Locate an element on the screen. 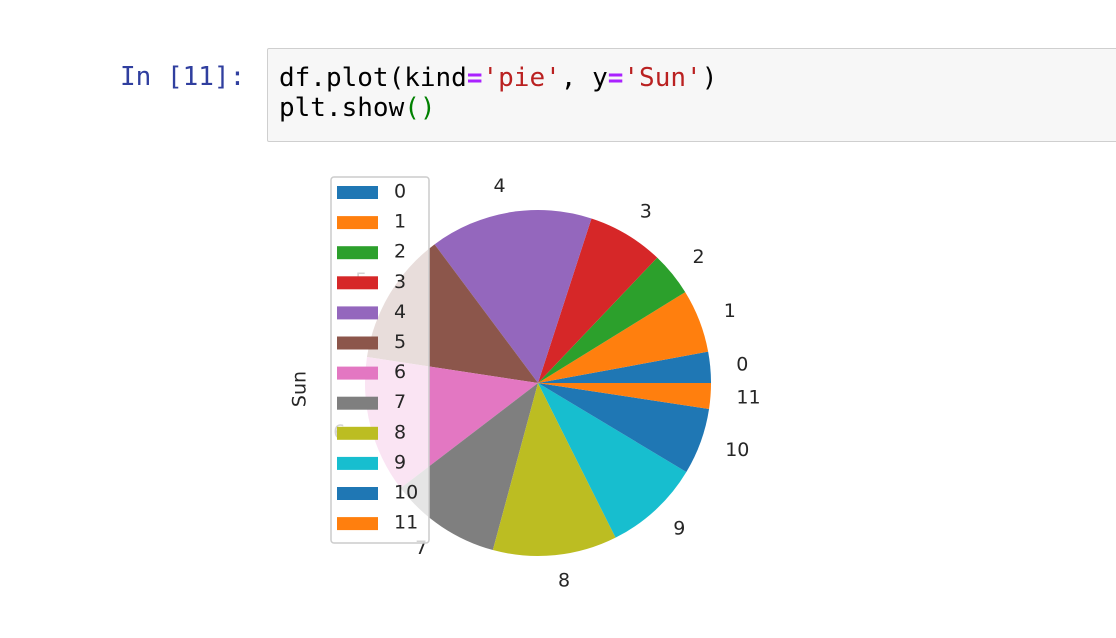  chart-legend: 0 1 2 3 4 5 6 7 8 9 10 11 is located at coordinates (380, 360).